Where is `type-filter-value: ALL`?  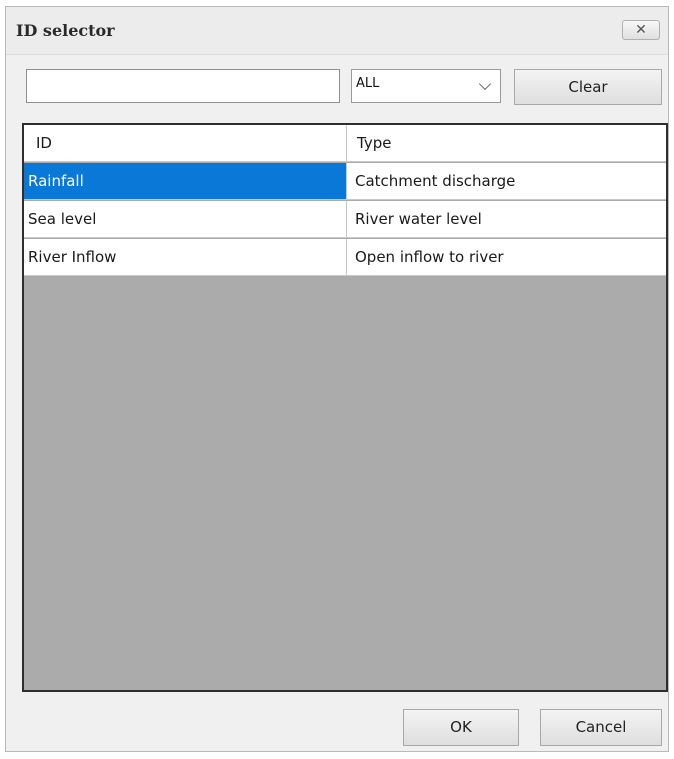
type-filter-value: ALL is located at coordinates (368, 83).